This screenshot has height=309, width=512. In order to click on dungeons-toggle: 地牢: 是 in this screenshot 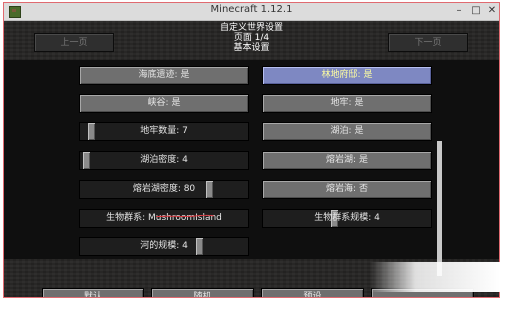, I will do `click(347, 103)`.